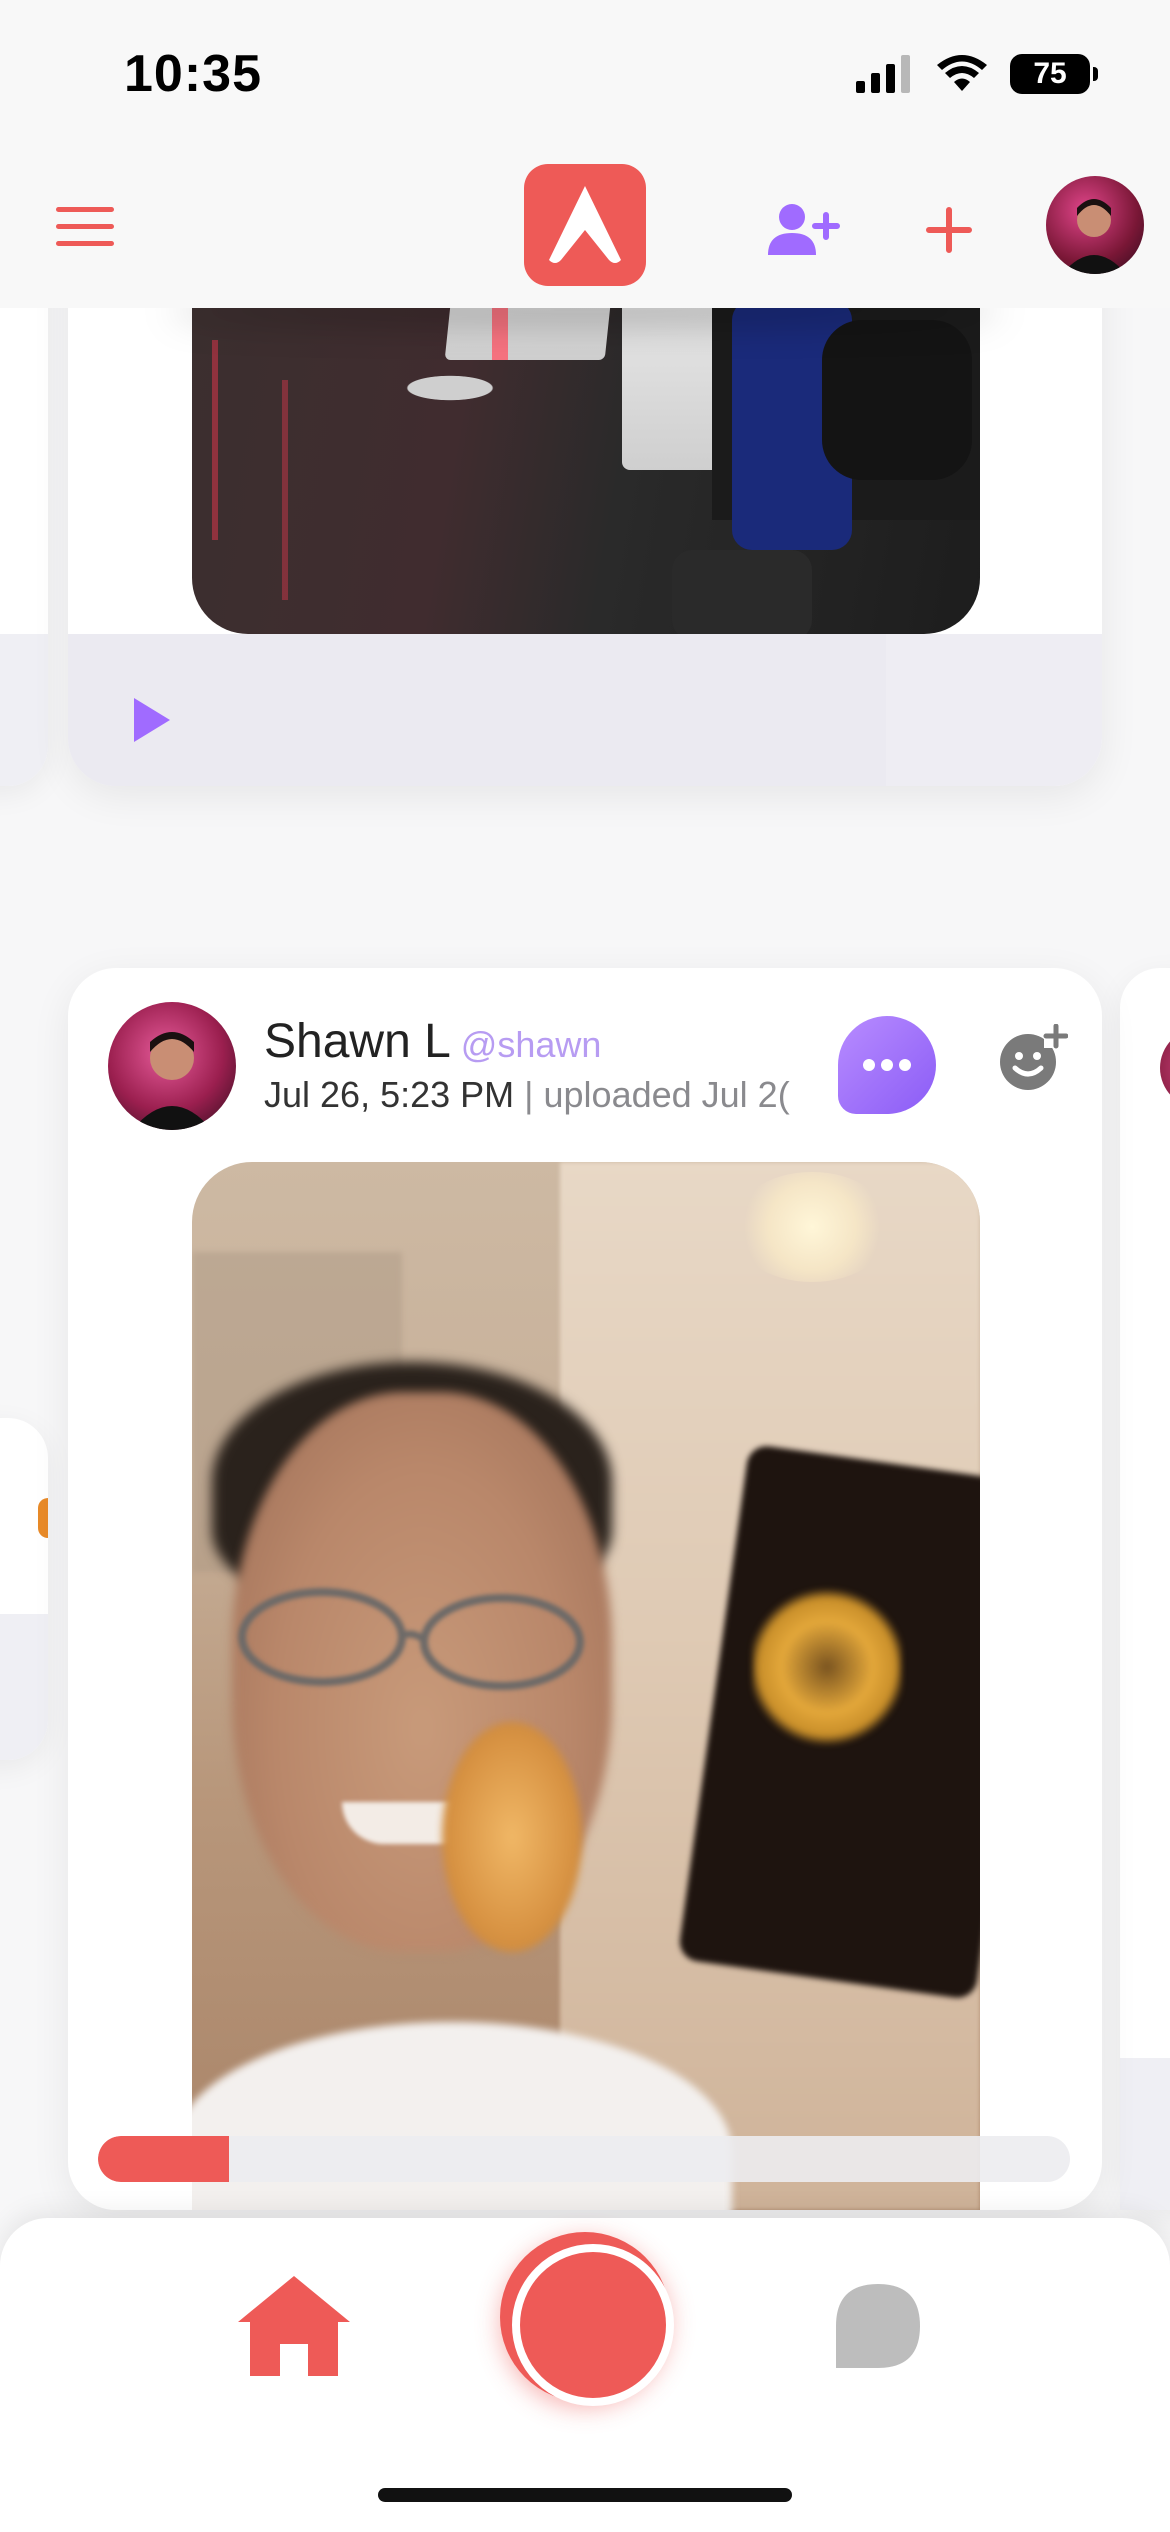 This screenshot has width=1170, height=2532. I want to click on cellular-signal-icon, so click(883, 74).